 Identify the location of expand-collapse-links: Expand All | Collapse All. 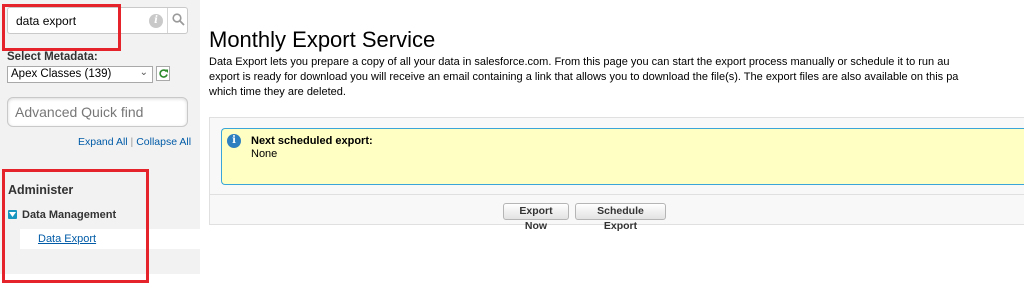
(134, 142).